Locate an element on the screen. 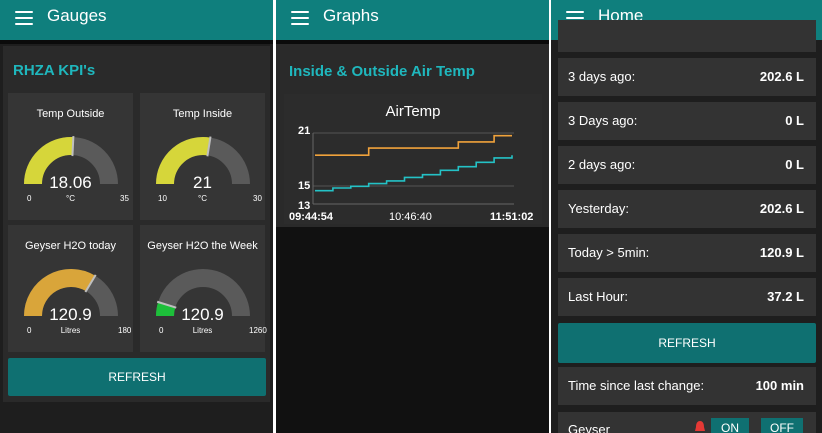  gauge-max: 180 is located at coordinates (125, 330).